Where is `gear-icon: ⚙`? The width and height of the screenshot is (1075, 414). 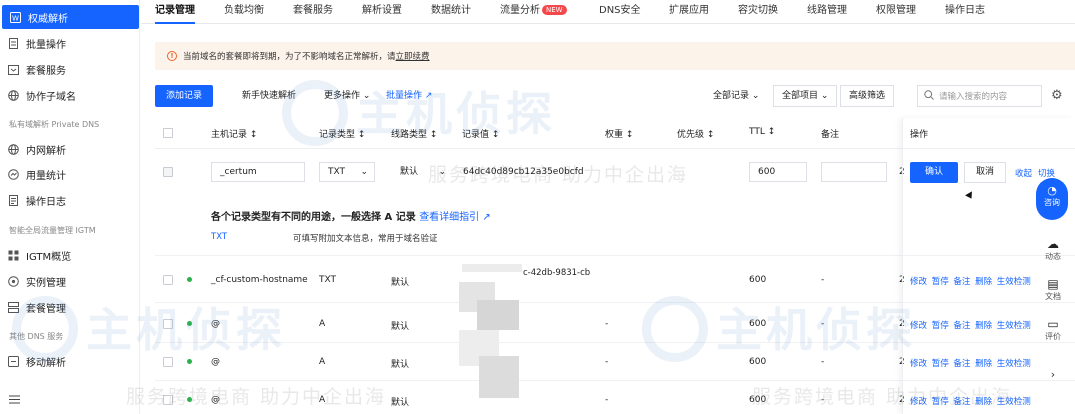 gear-icon: ⚙ is located at coordinates (1057, 95).